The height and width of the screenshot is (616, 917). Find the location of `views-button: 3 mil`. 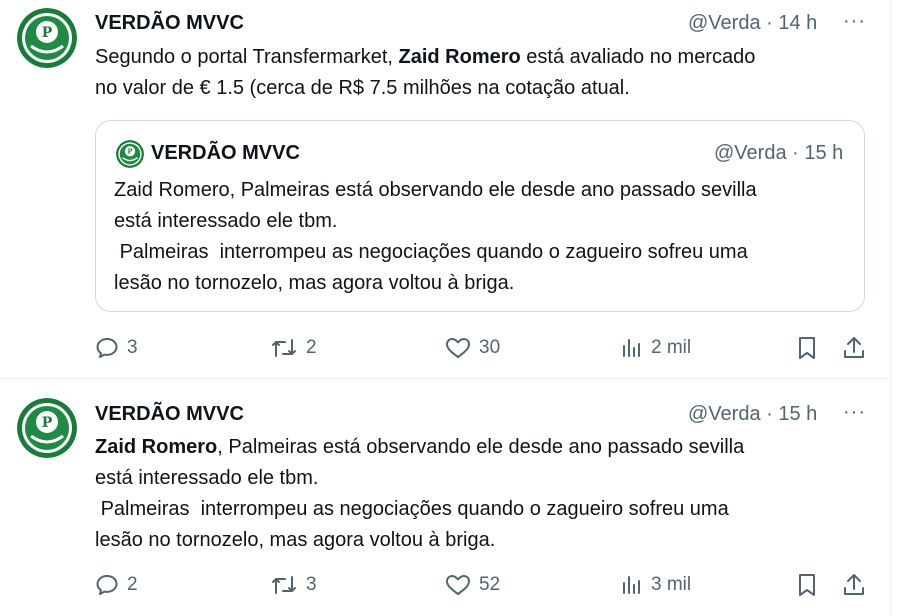

views-button: 3 mil is located at coordinates (656, 585).